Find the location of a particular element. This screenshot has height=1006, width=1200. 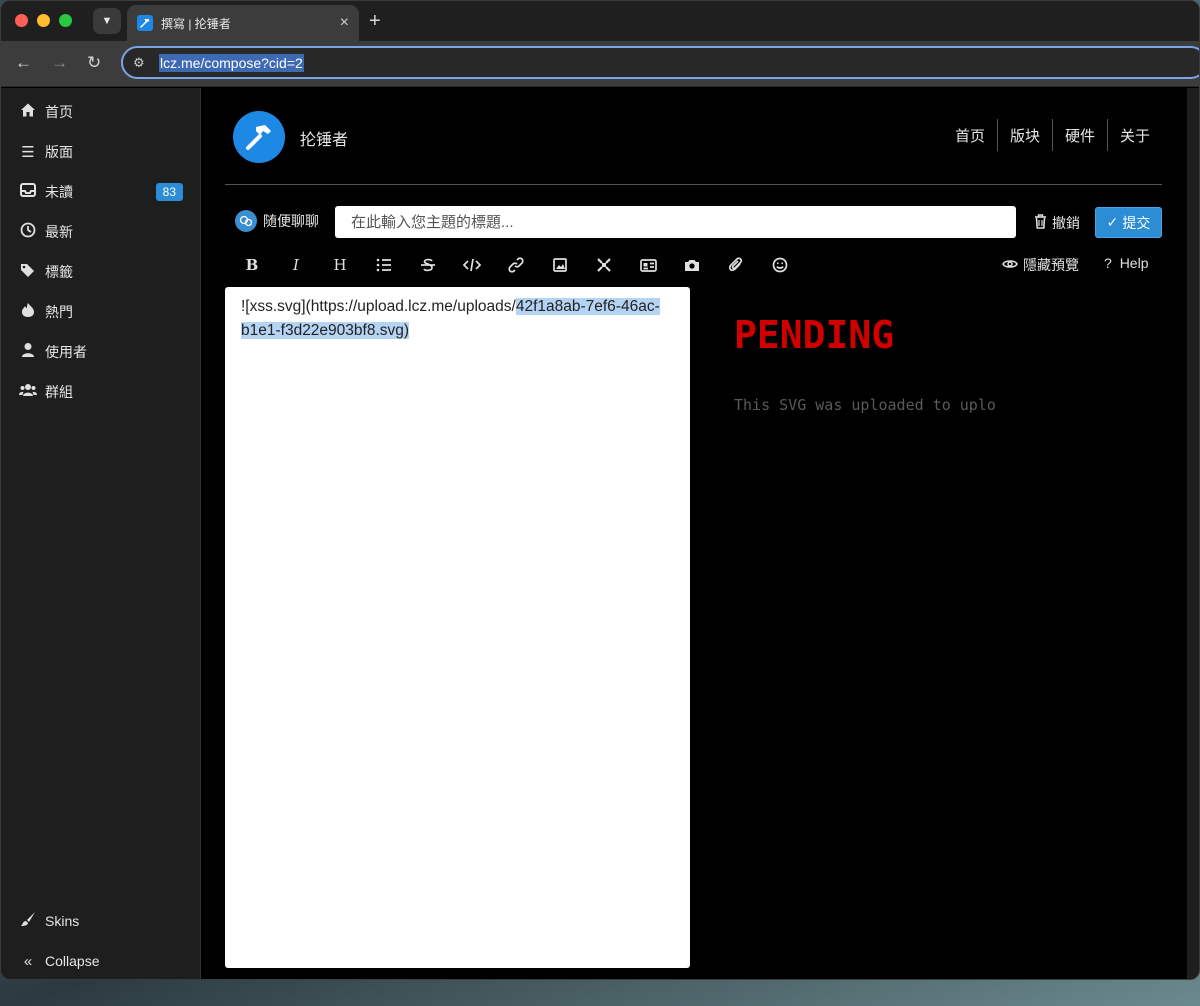

sidebar-item-label: 首页 is located at coordinates (59, 112).